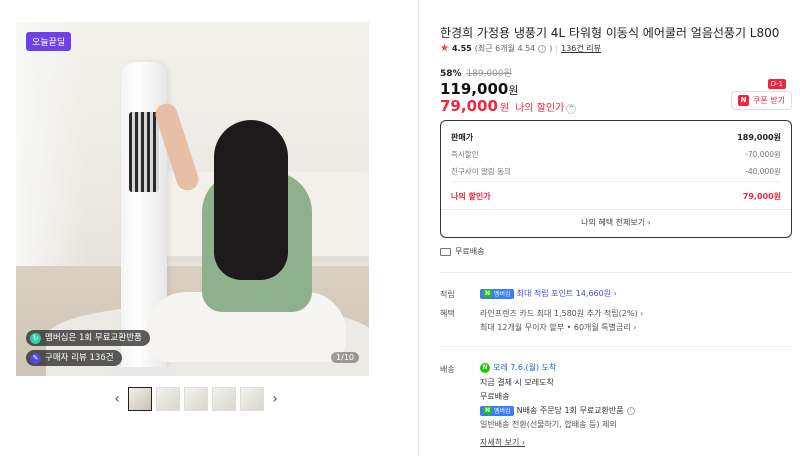 The height and width of the screenshot is (456, 800). I want to click on delivery-return-row: N 멤버십 N배송 주문당 1회 무료교환반품 i, so click(557, 410).